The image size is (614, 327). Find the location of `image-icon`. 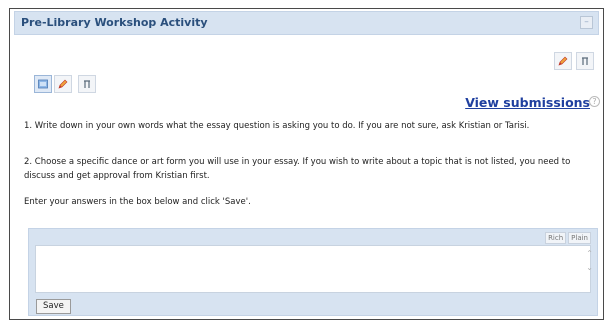

image-icon is located at coordinates (43, 84).